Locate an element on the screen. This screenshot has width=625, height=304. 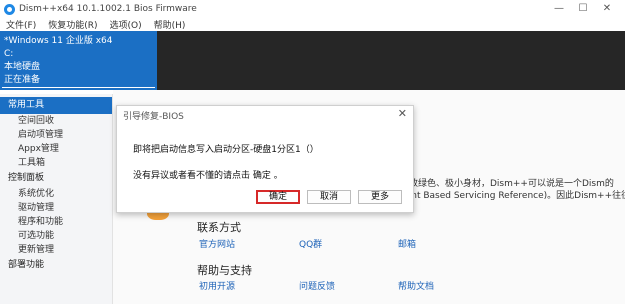
sidebar-item-appx: Appx管理 is located at coordinates (56, 149).